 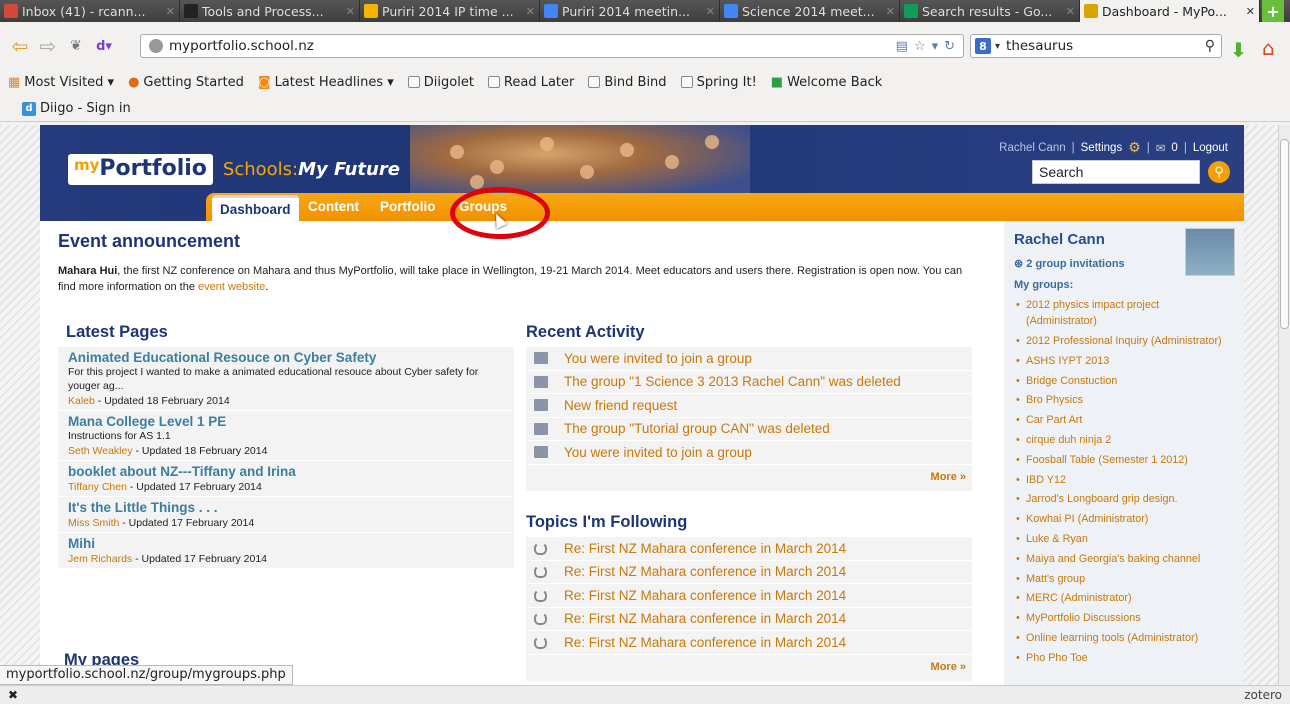 I want to click on bookmark-item: Diigolet, so click(x=440, y=82).